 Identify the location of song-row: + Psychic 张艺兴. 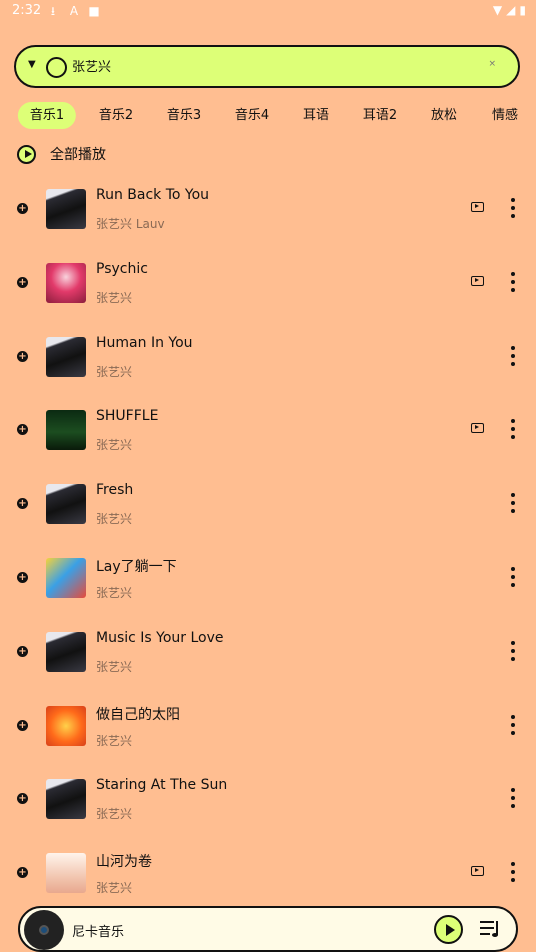
(268, 284).